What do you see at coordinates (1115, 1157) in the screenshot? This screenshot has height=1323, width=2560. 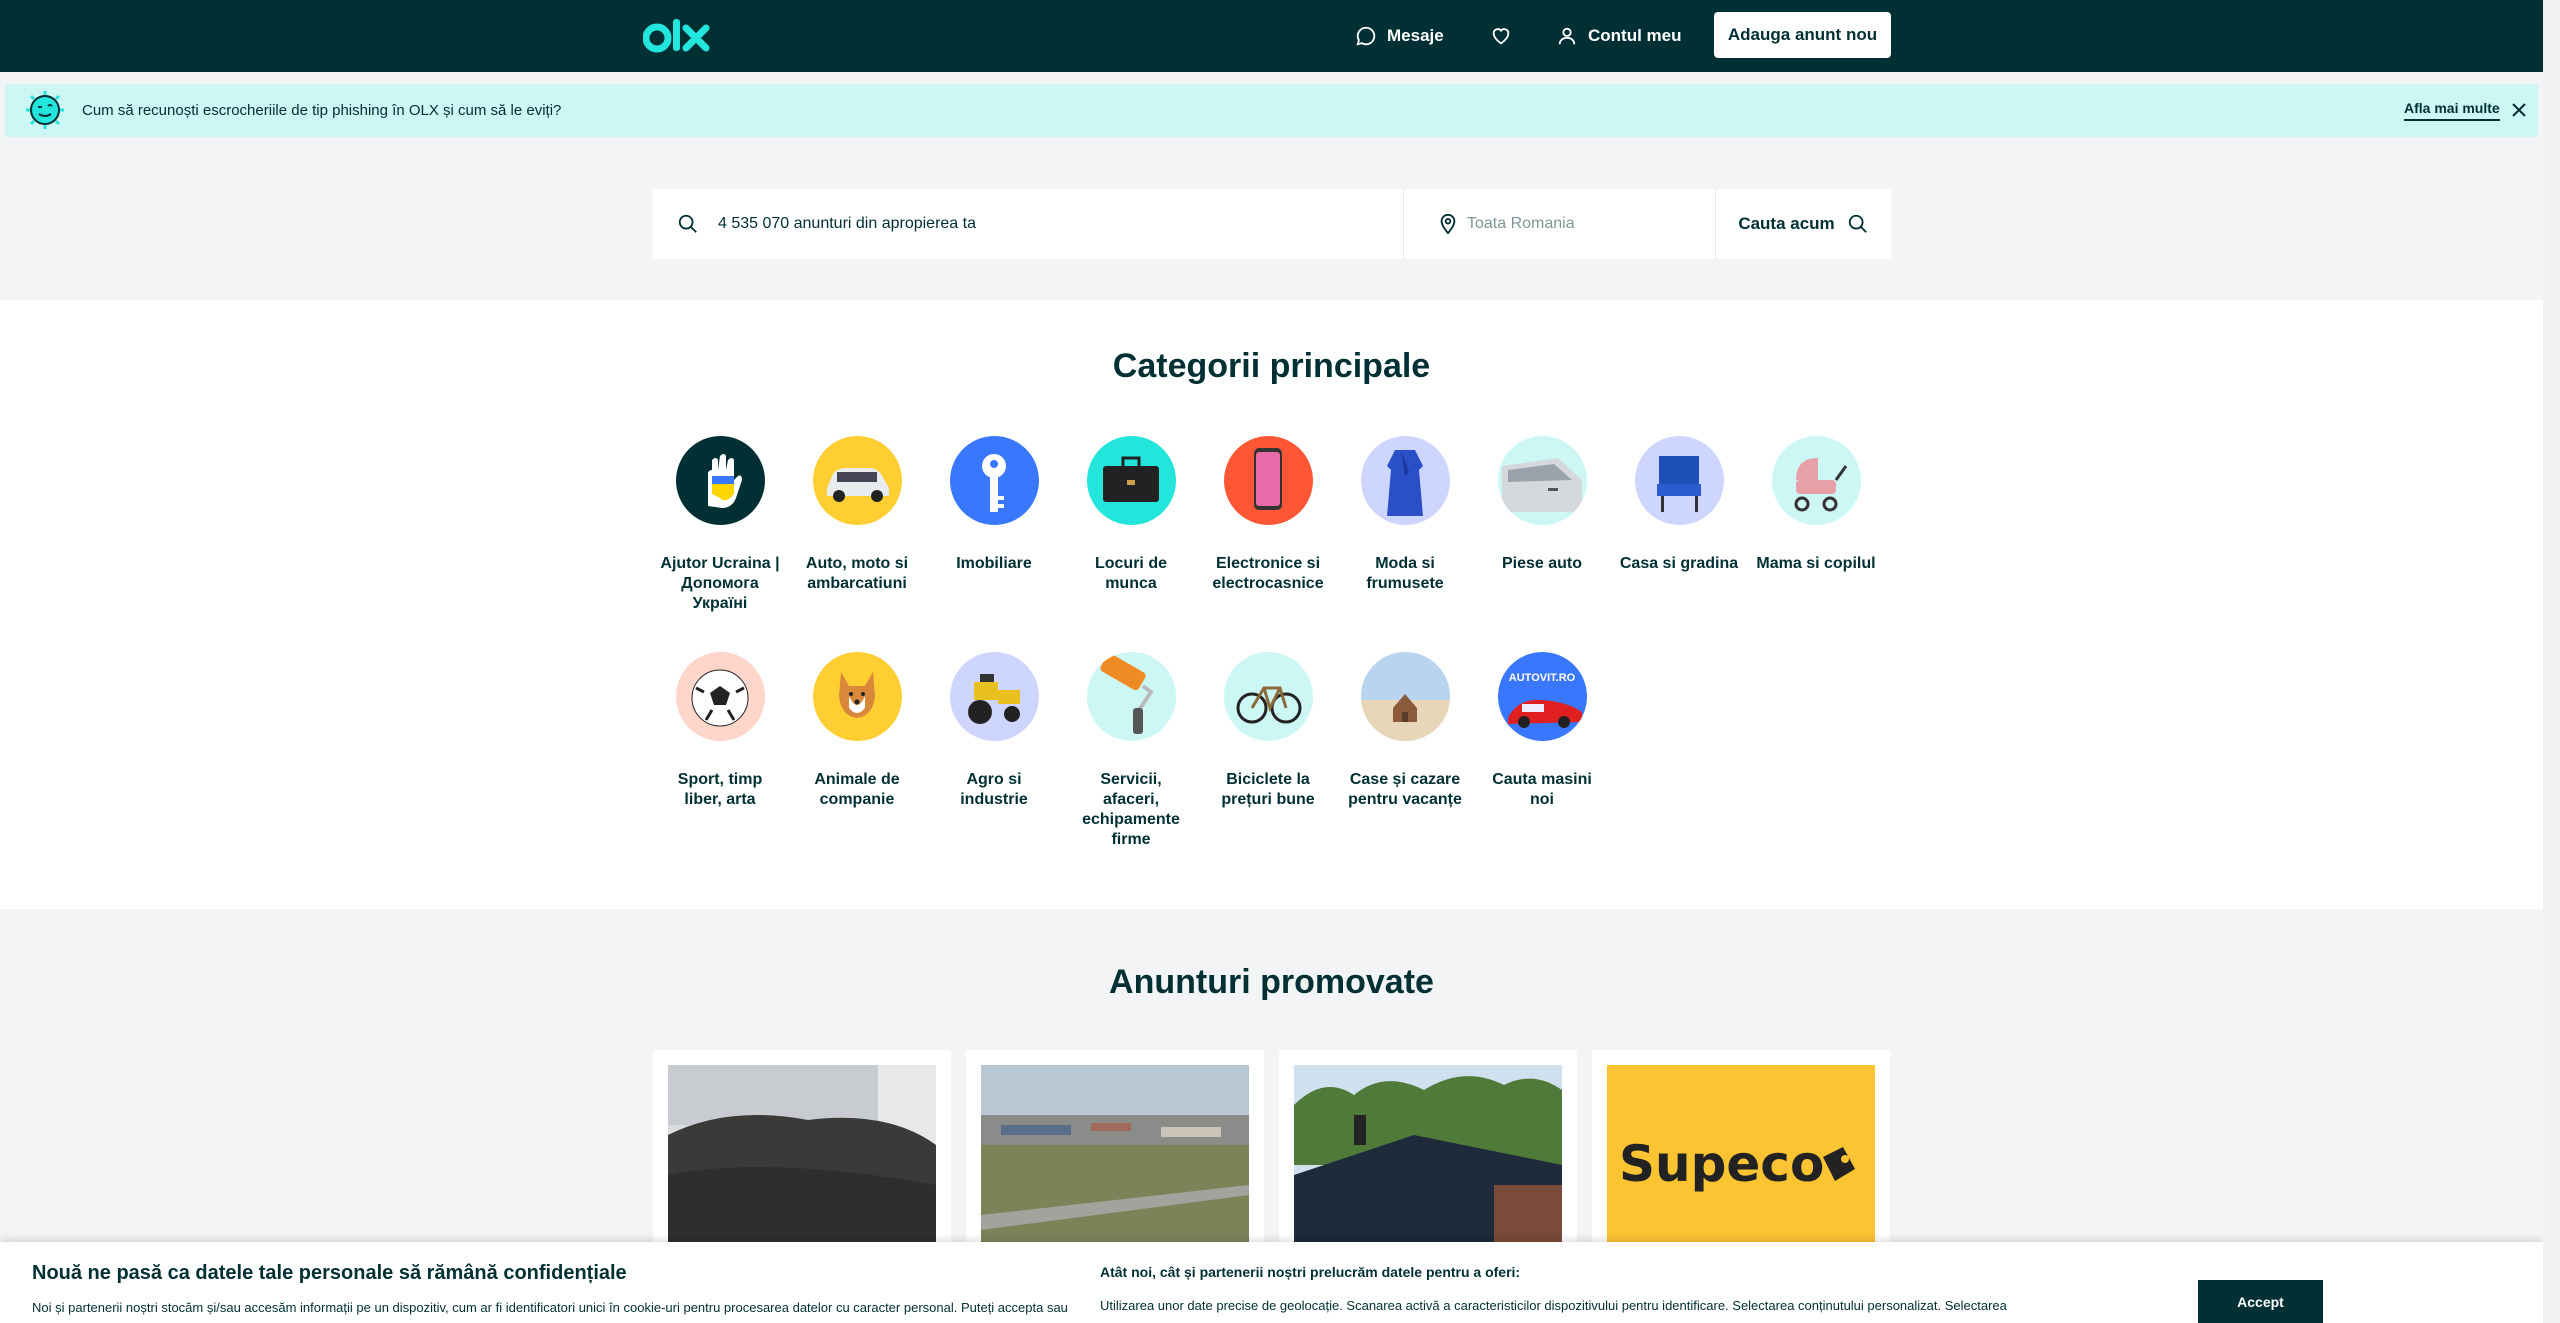 I see `land-plot-aerial-photo` at bounding box center [1115, 1157].